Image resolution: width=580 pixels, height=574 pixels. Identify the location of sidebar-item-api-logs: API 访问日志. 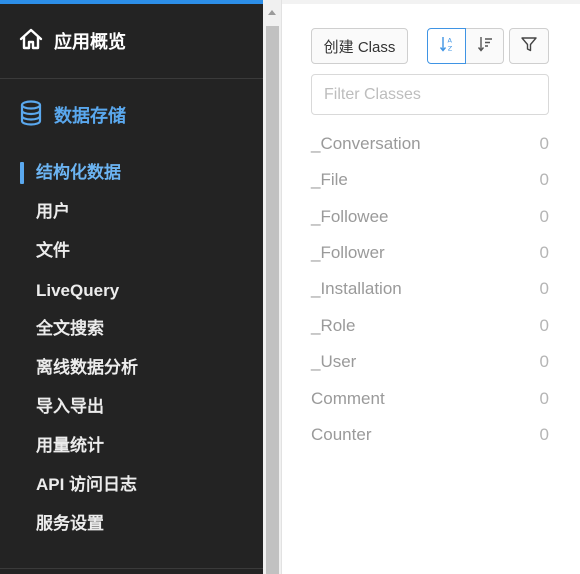
(86, 485).